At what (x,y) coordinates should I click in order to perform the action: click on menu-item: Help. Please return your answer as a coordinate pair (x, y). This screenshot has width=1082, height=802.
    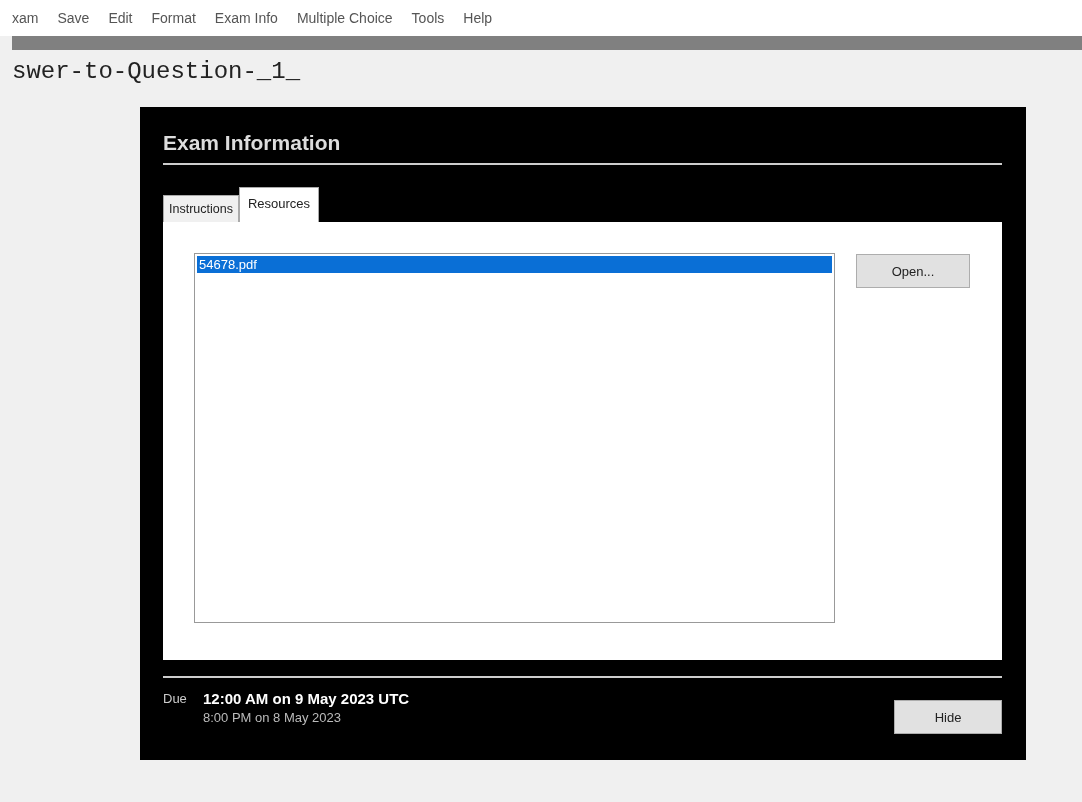
    Looking at the image, I should click on (478, 23).